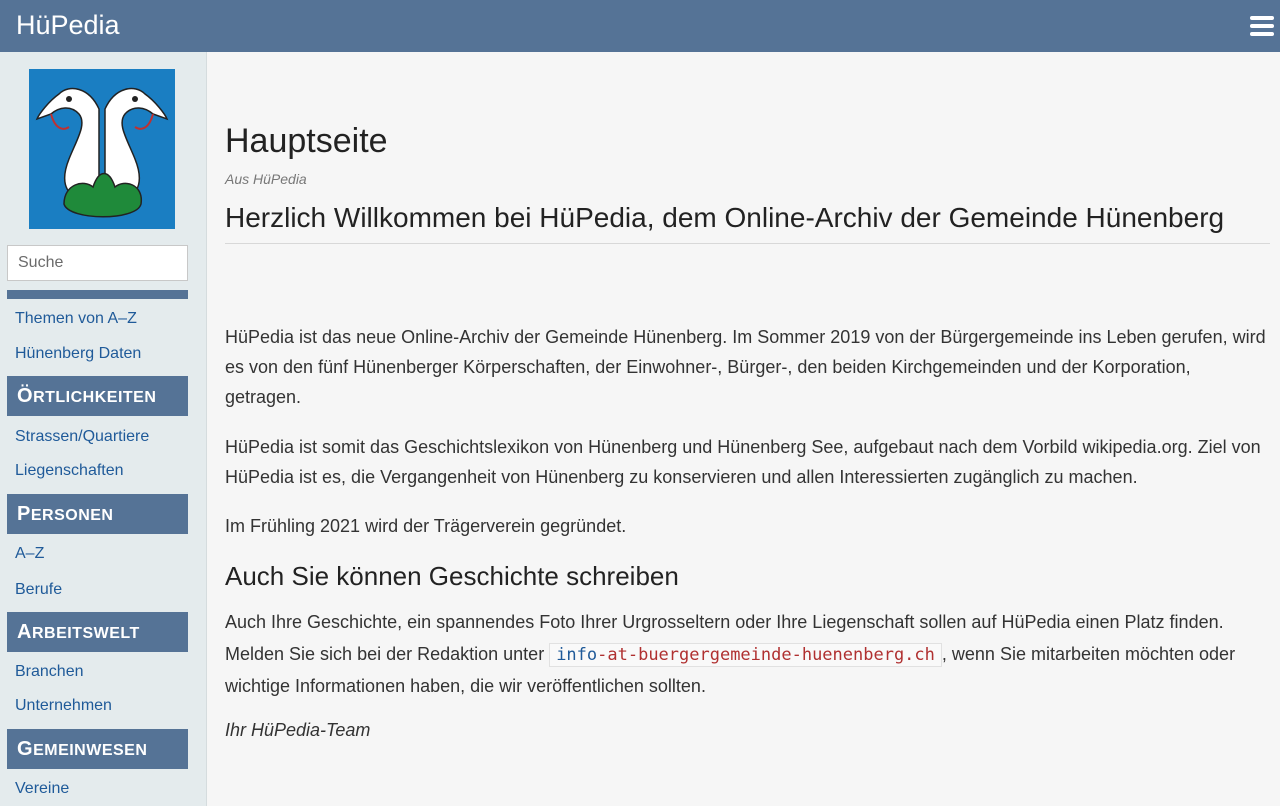 The height and width of the screenshot is (806, 1280). What do you see at coordinates (1262, 26) in the screenshot?
I see `menu-icon` at bounding box center [1262, 26].